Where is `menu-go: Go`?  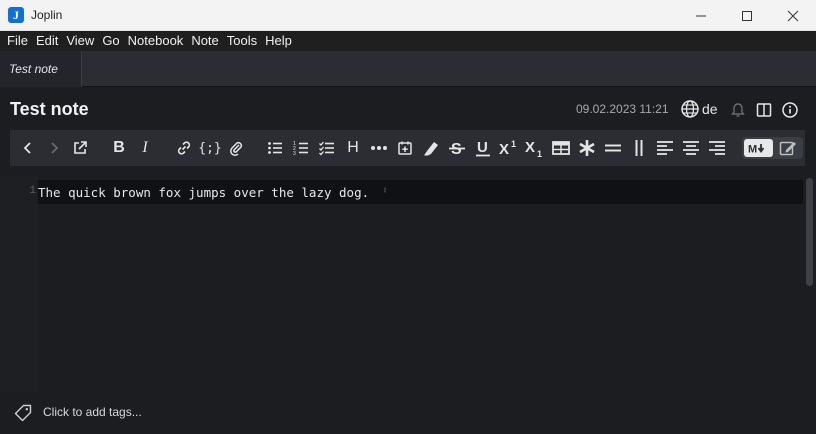 menu-go: Go is located at coordinates (110, 41).